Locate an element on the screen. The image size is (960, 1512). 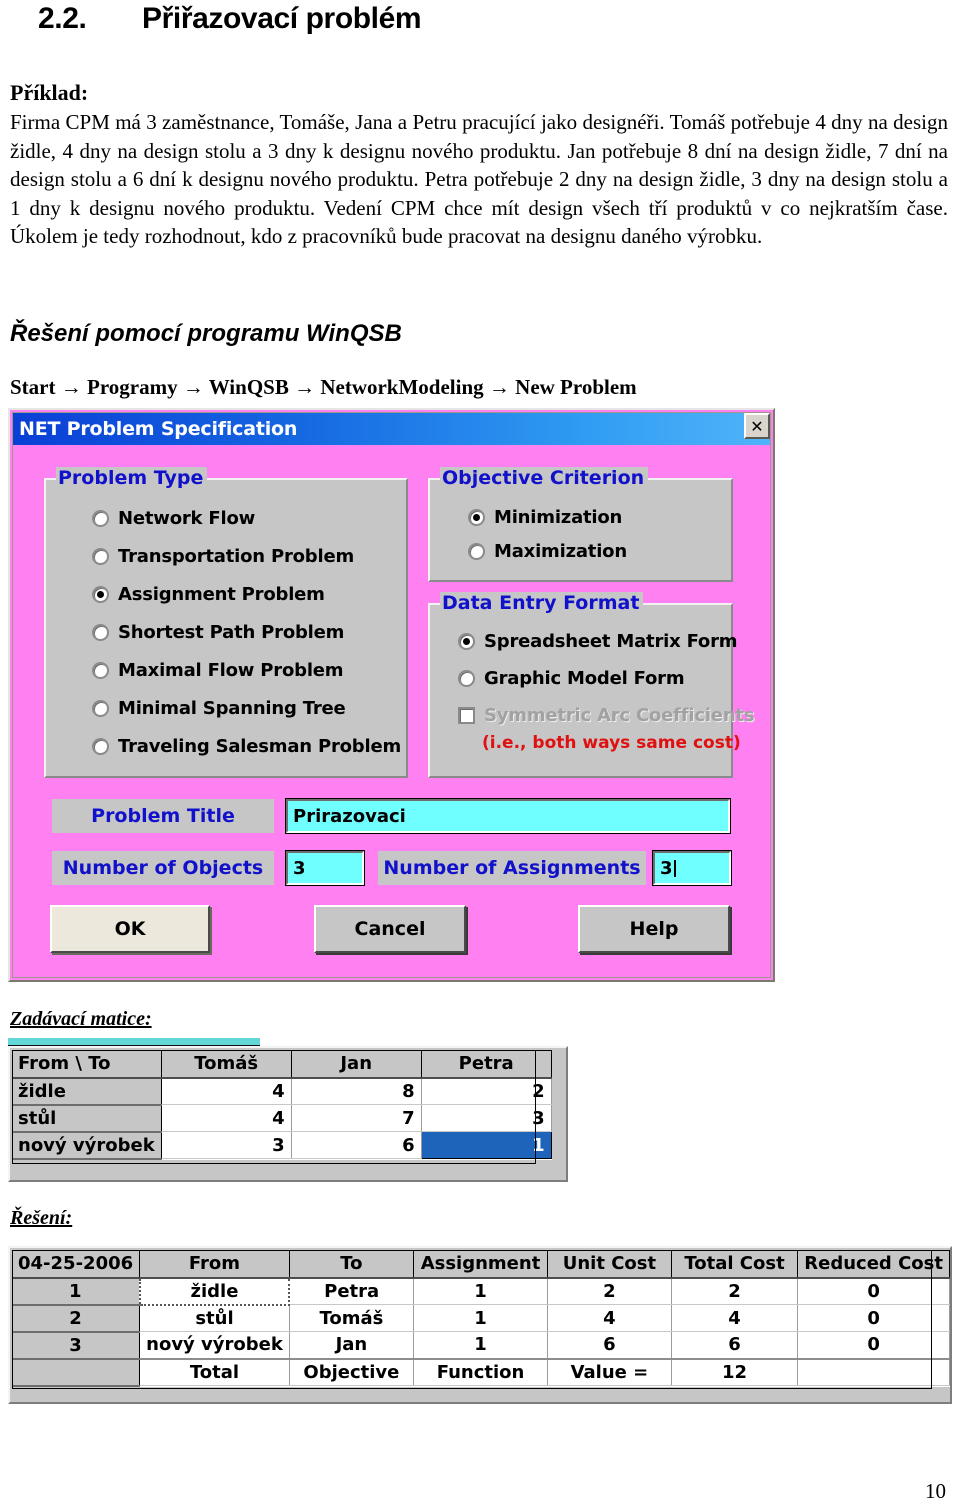
radio-spreadsheet-matrix-form: Spreadsheet Matrix Form is located at coordinates (598, 641).